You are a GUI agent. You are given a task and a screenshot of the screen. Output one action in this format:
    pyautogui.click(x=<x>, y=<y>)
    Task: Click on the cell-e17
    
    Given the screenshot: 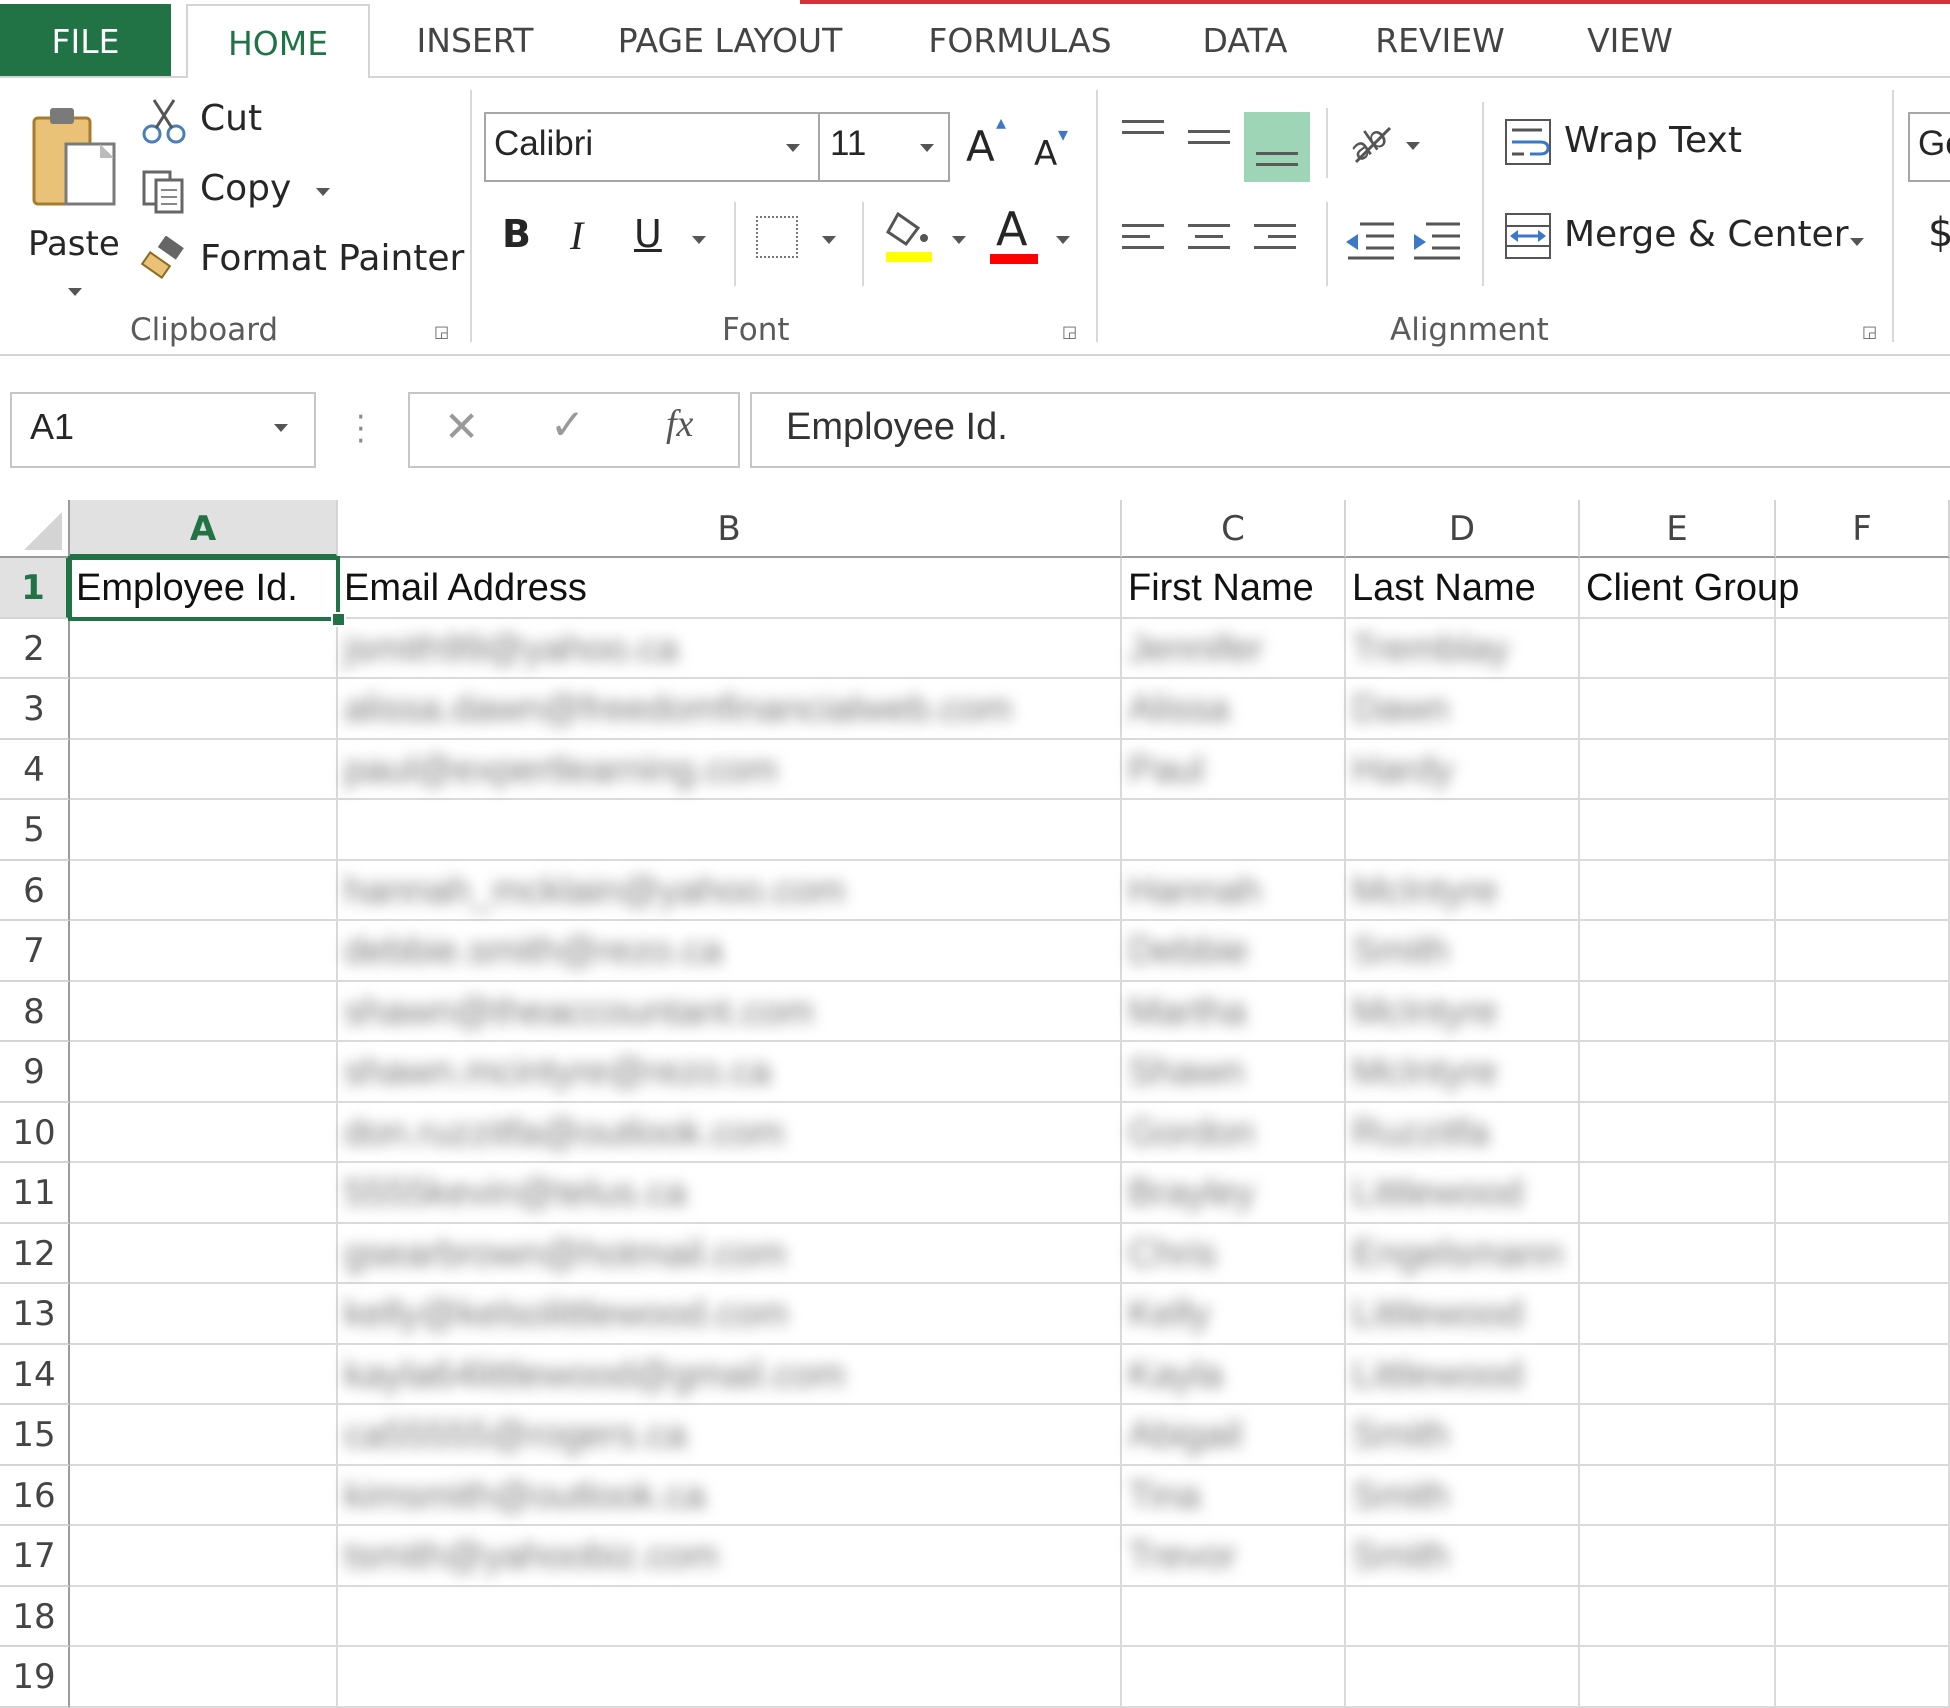 What is the action you would take?
    pyautogui.click(x=1678, y=1556)
    